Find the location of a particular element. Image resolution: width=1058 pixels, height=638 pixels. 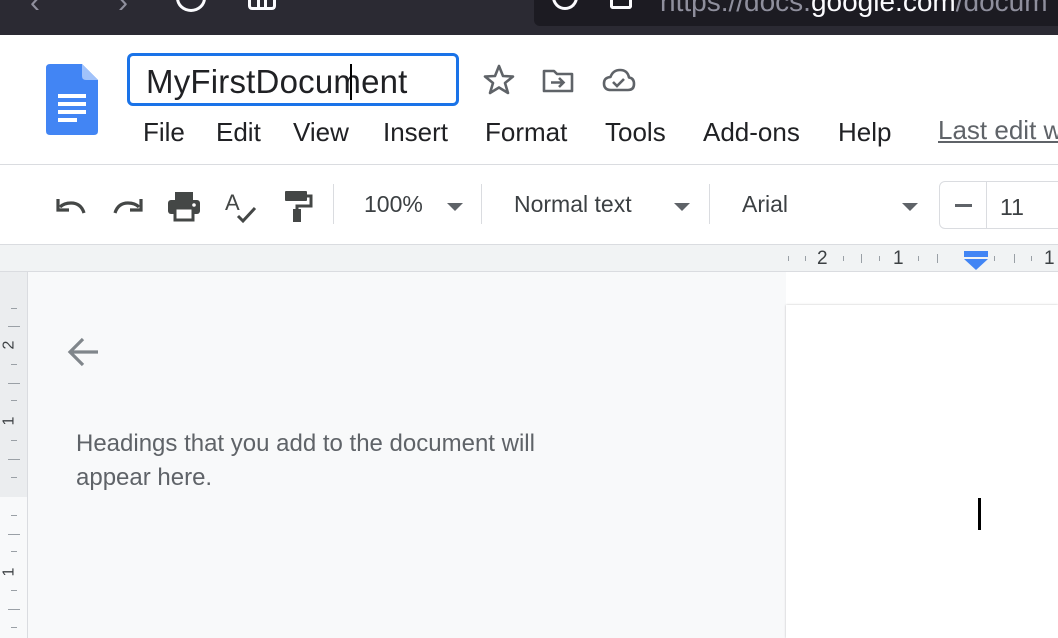

svg-text: A is located at coordinates (232, 202).